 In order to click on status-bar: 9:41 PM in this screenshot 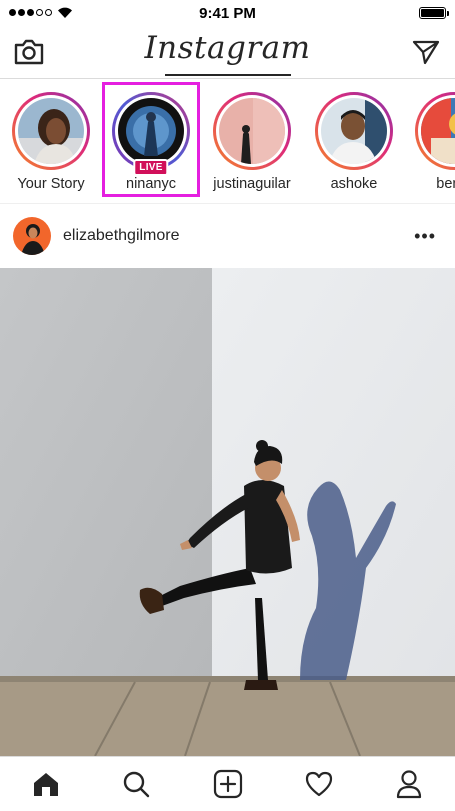, I will do `click(227, 13)`.